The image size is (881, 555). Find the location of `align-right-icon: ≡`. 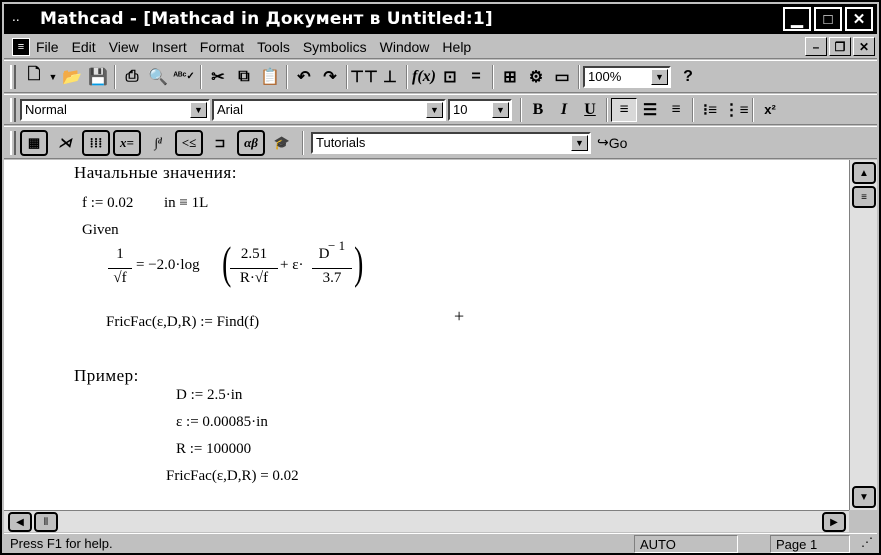

align-right-icon: ≡ is located at coordinates (676, 110).